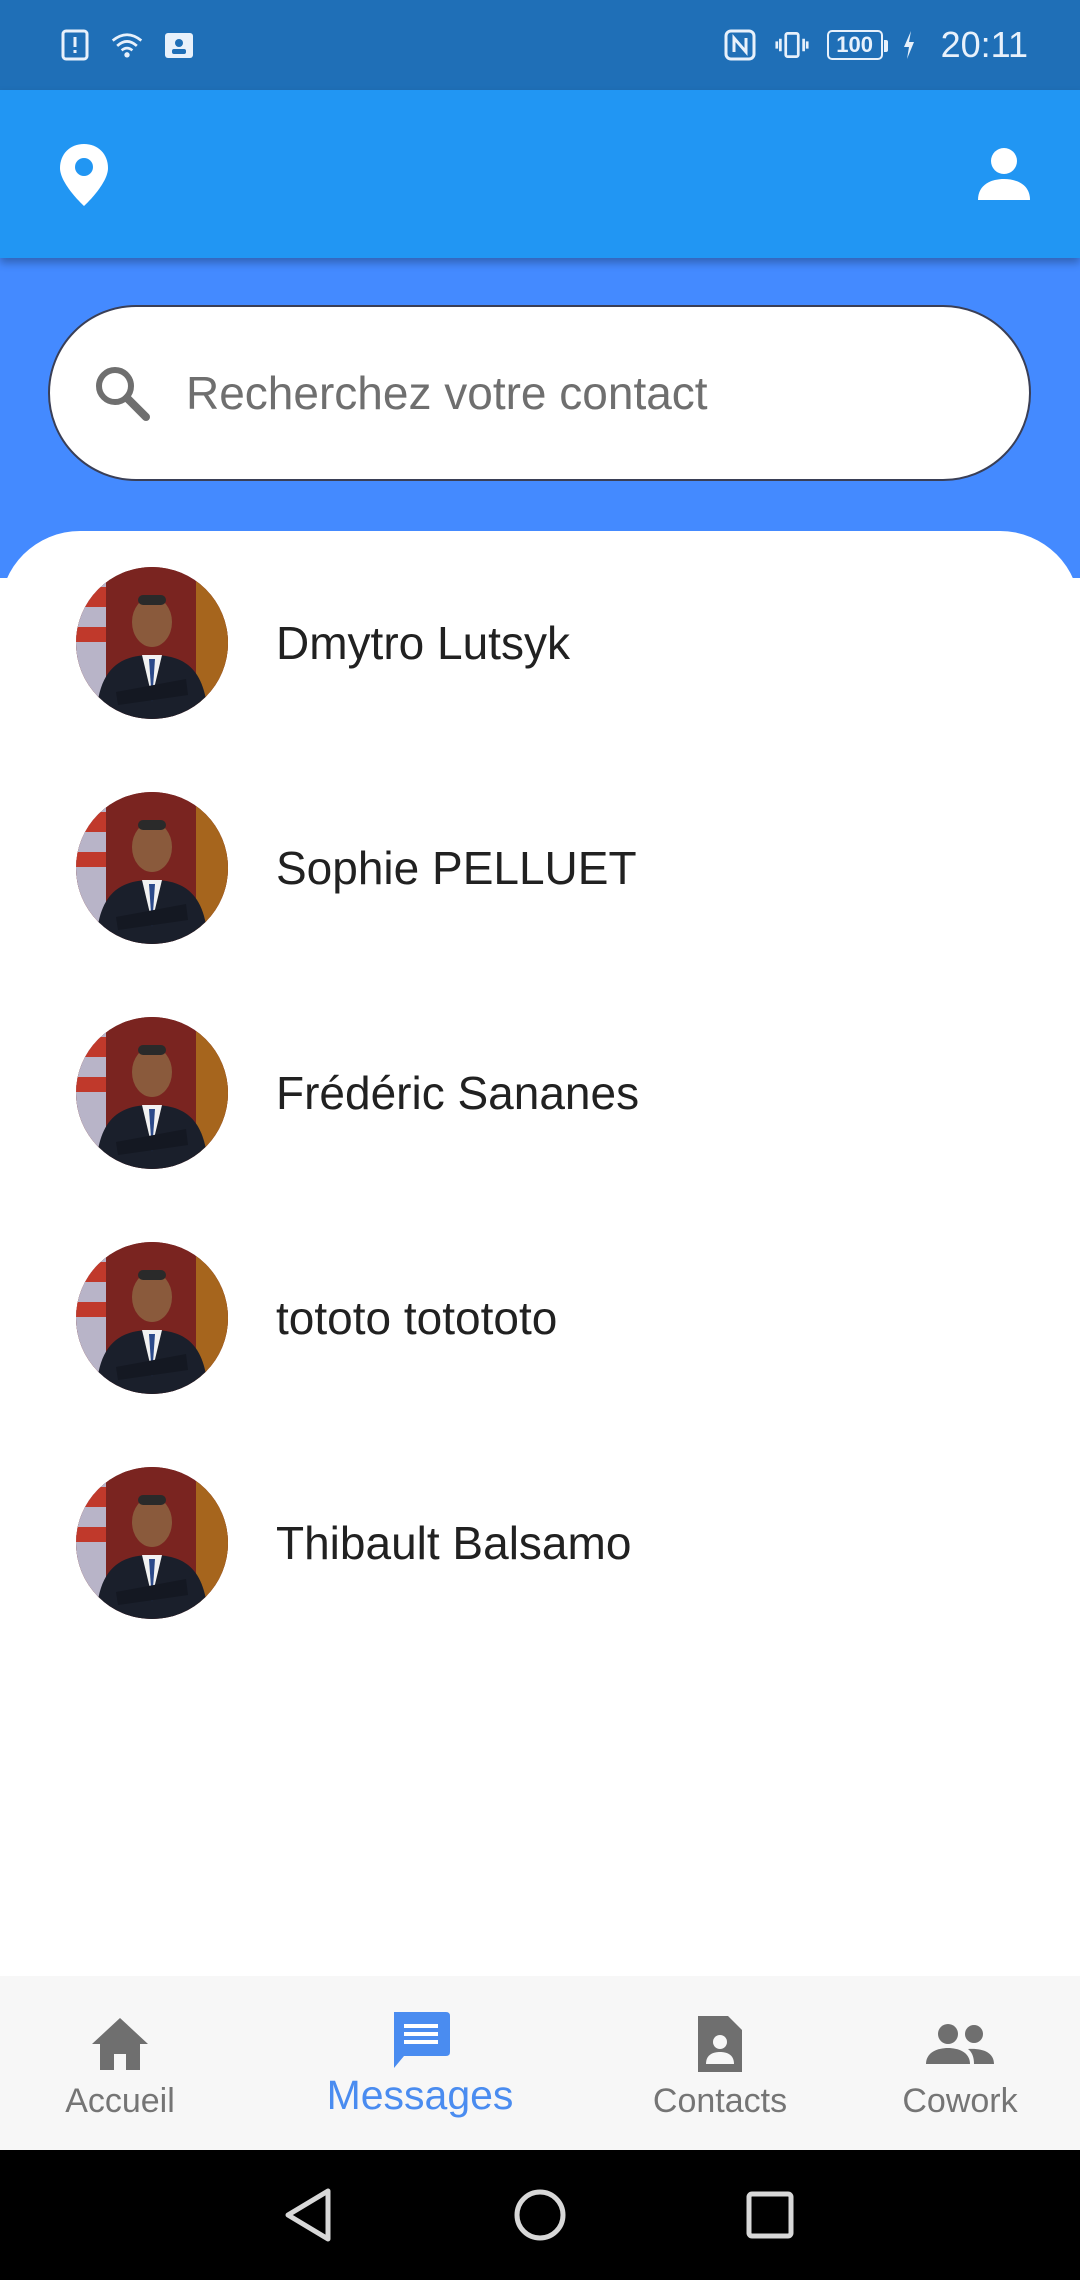 The width and height of the screenshot is (1080, 2280). I want to click on person-icon, so click(1004, 174).